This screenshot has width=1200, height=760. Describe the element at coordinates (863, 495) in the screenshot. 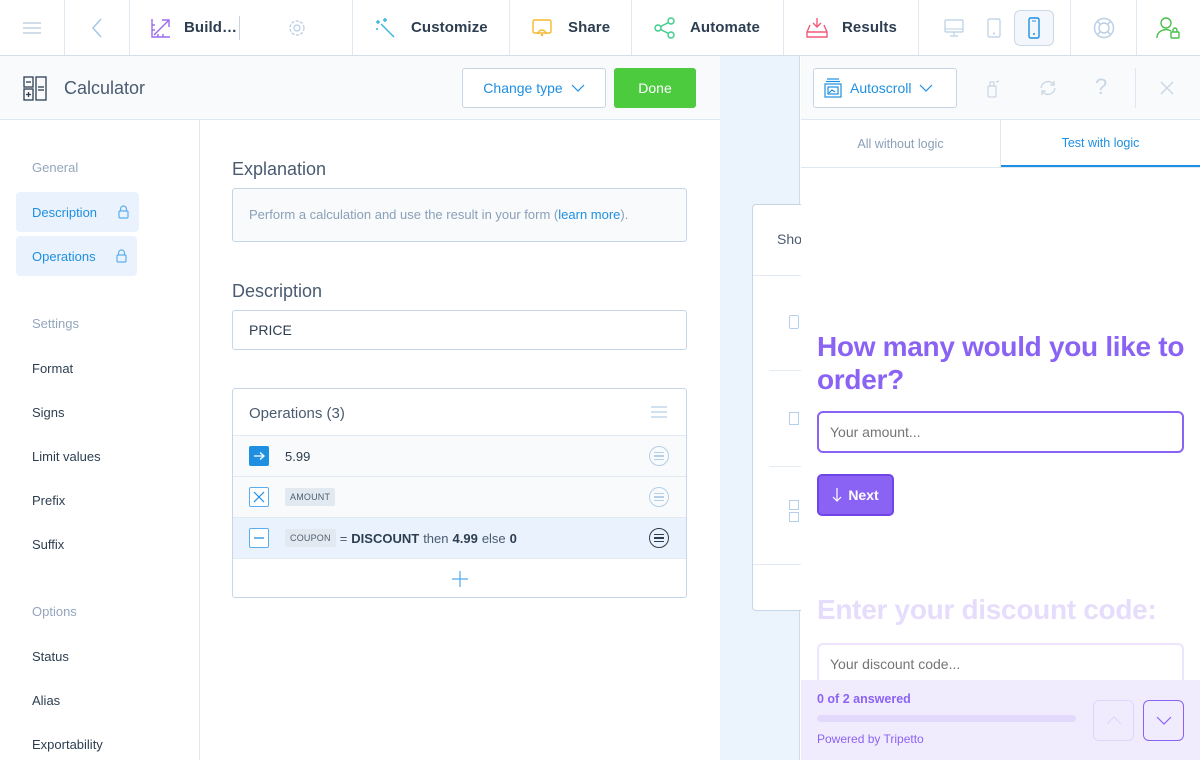

I see `next-label: Next` at that location.